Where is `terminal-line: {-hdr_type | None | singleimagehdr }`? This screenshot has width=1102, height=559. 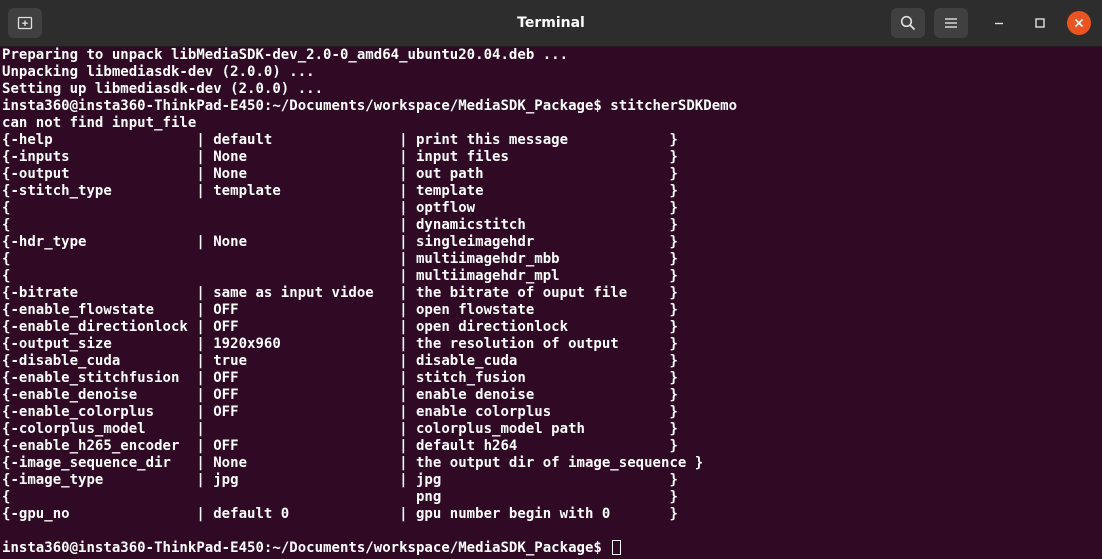 terminal-line: {-hdr_type | None | singleimagehdr } is located at coordinates (340, 242).